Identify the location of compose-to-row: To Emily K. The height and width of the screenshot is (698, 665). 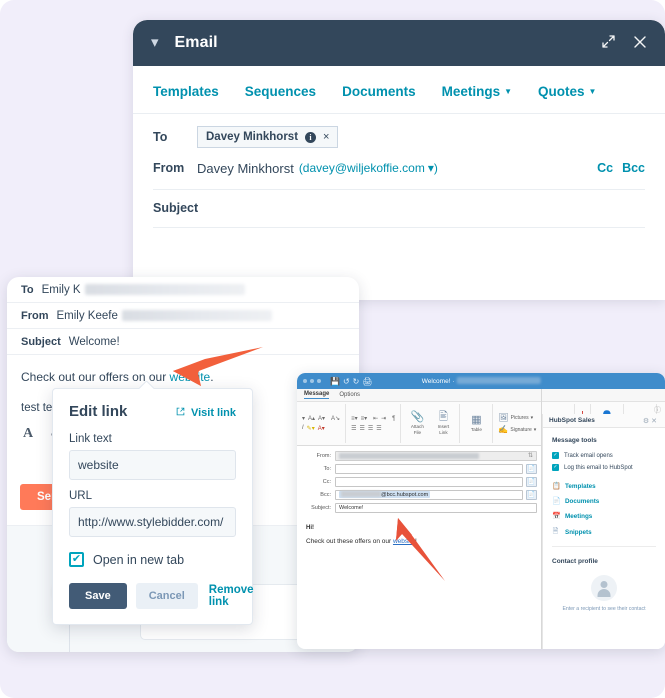
(183, 290).